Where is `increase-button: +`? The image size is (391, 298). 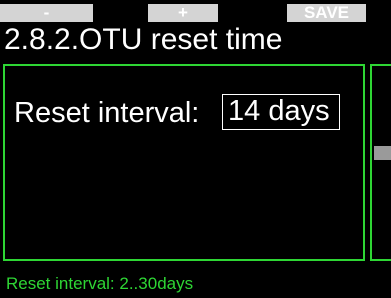
increase-button: + is located at coordinates (183, 13).